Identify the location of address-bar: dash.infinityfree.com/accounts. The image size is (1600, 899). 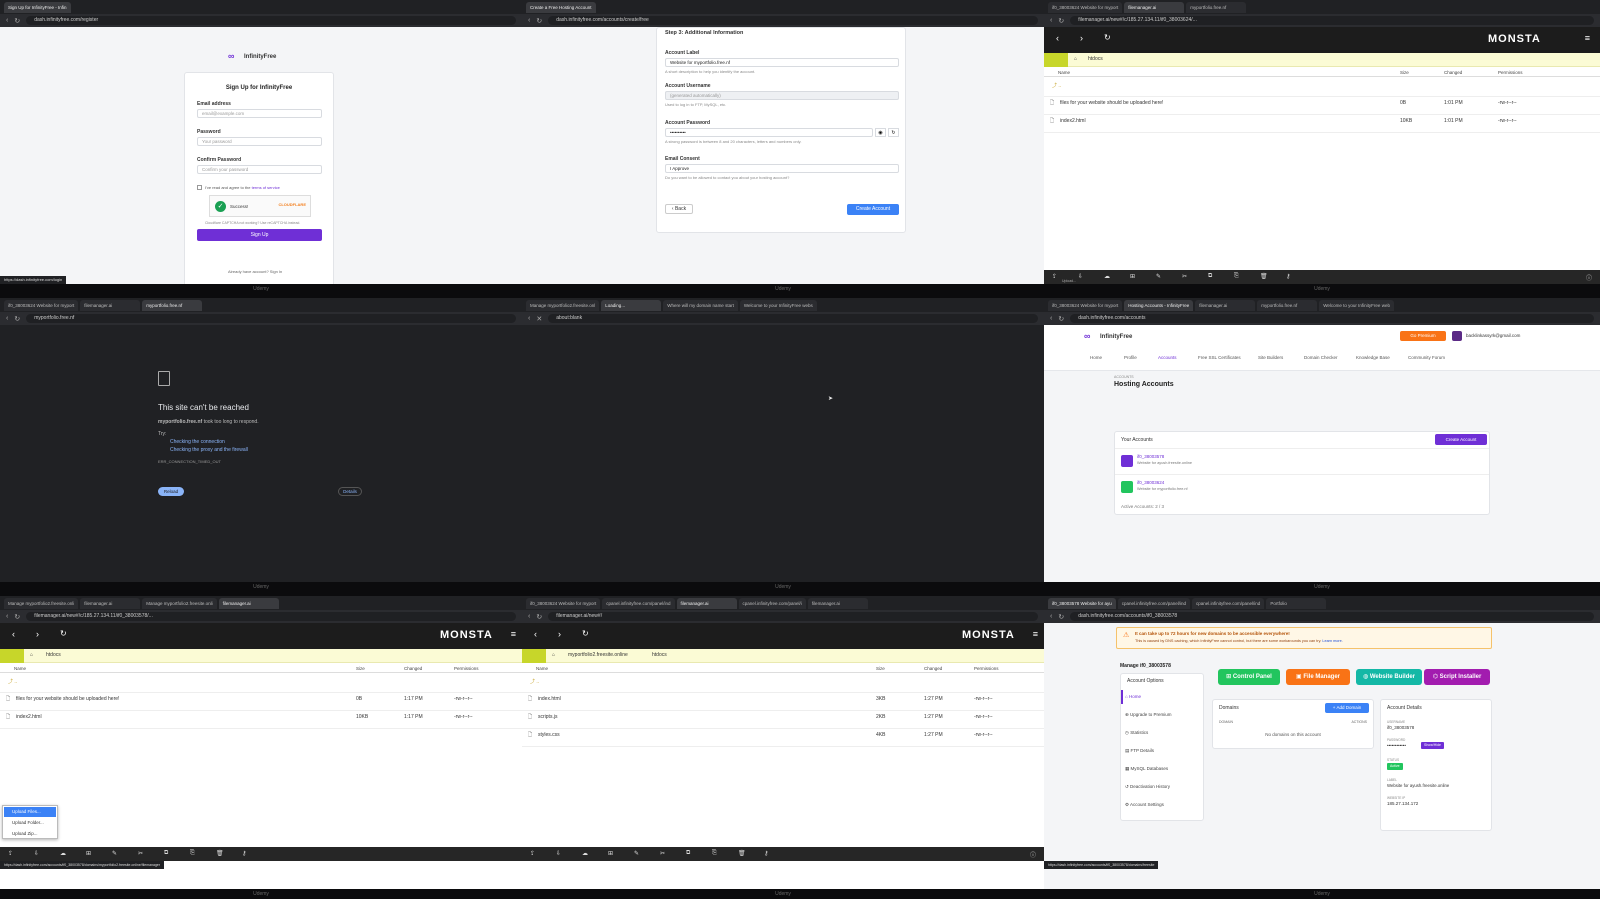
(1332, 318).